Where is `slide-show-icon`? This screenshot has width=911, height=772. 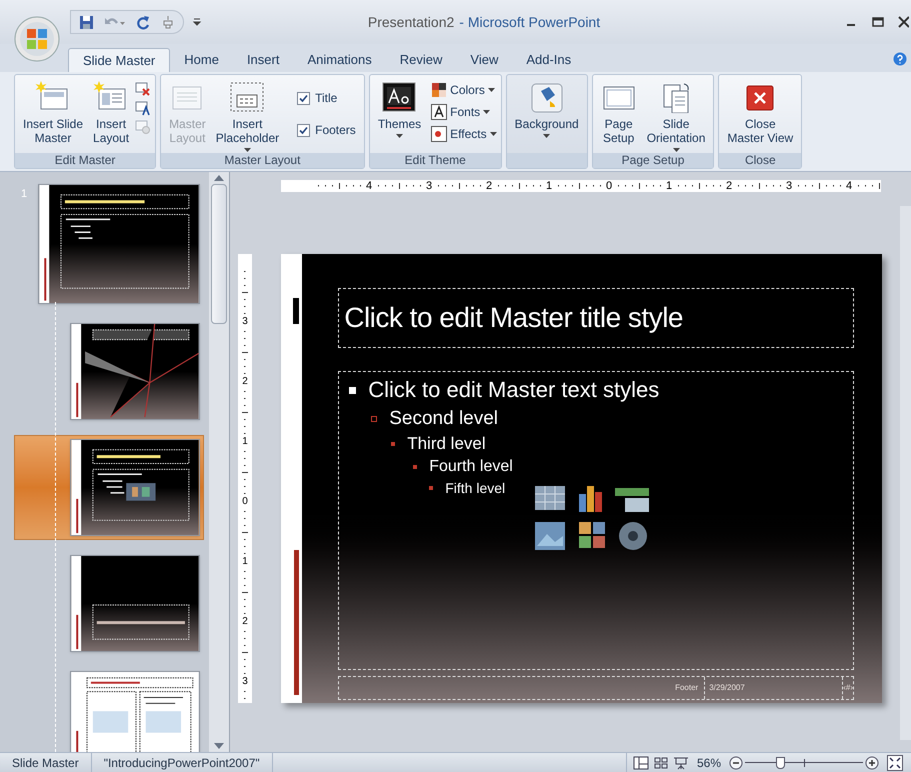
slide-show-icon is located at coordinates (680, 763).